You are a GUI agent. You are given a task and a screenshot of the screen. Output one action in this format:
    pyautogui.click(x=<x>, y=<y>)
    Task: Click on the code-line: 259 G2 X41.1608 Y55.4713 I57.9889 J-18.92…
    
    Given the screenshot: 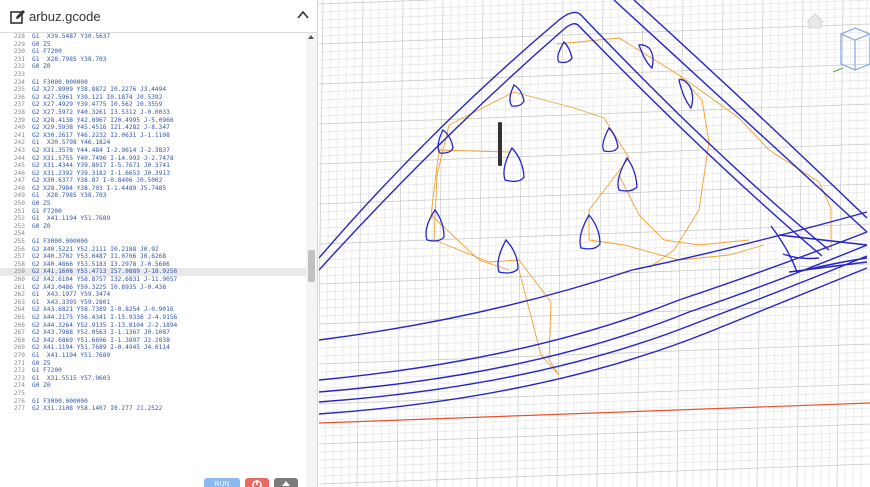 What is the action you would take?
    pyautogui.click(x=153, y=272)
    